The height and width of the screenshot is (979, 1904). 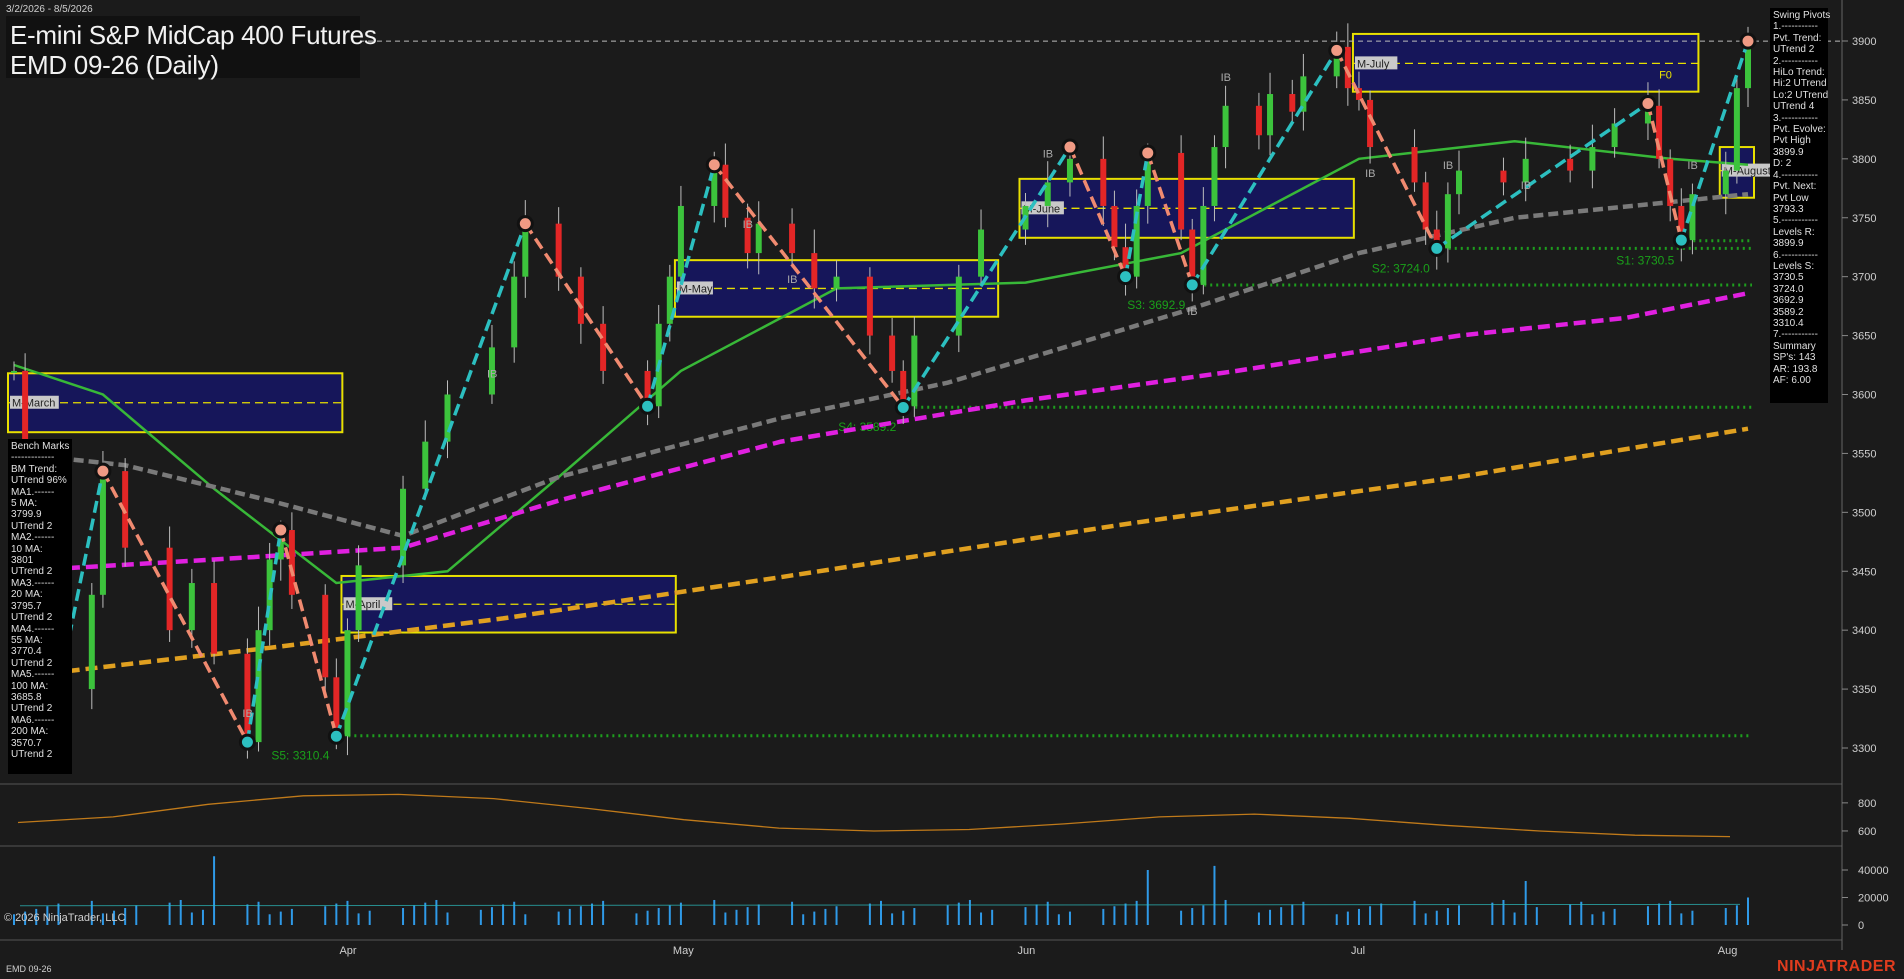 I want to click on bench-mark-line: Bench Marks, so click(x=40, y=446).